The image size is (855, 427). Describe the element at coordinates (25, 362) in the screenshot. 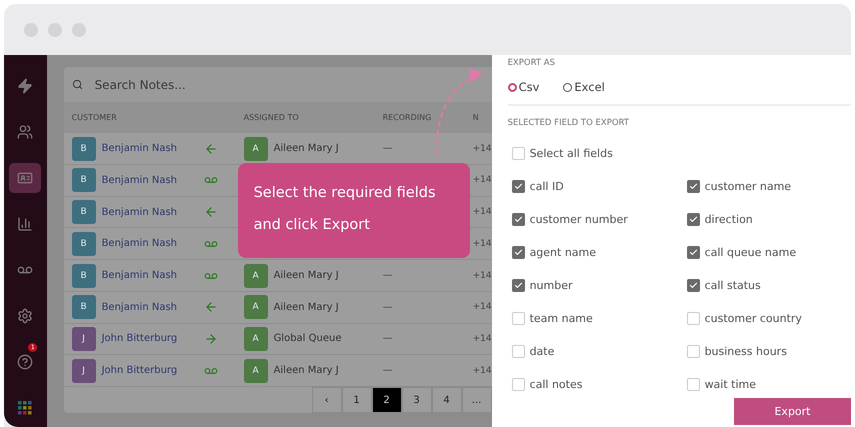

I see `help-icon` at that location.